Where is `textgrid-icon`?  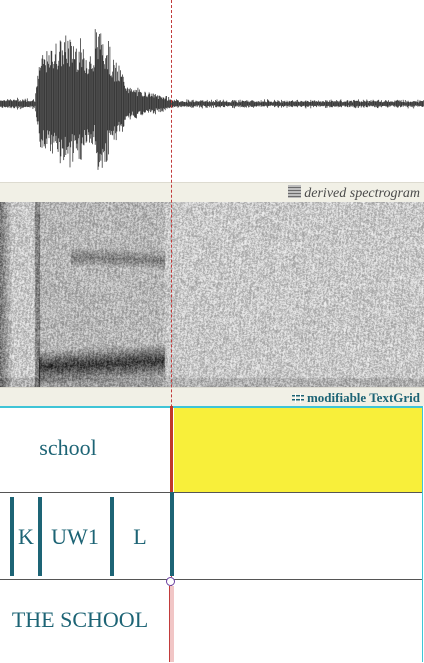
textgrid-icon is located at coordinates (297, 398).